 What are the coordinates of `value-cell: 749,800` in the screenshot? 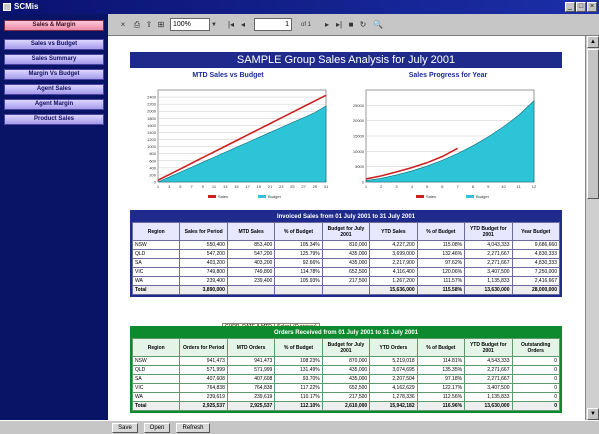 It's located at (203, 272).